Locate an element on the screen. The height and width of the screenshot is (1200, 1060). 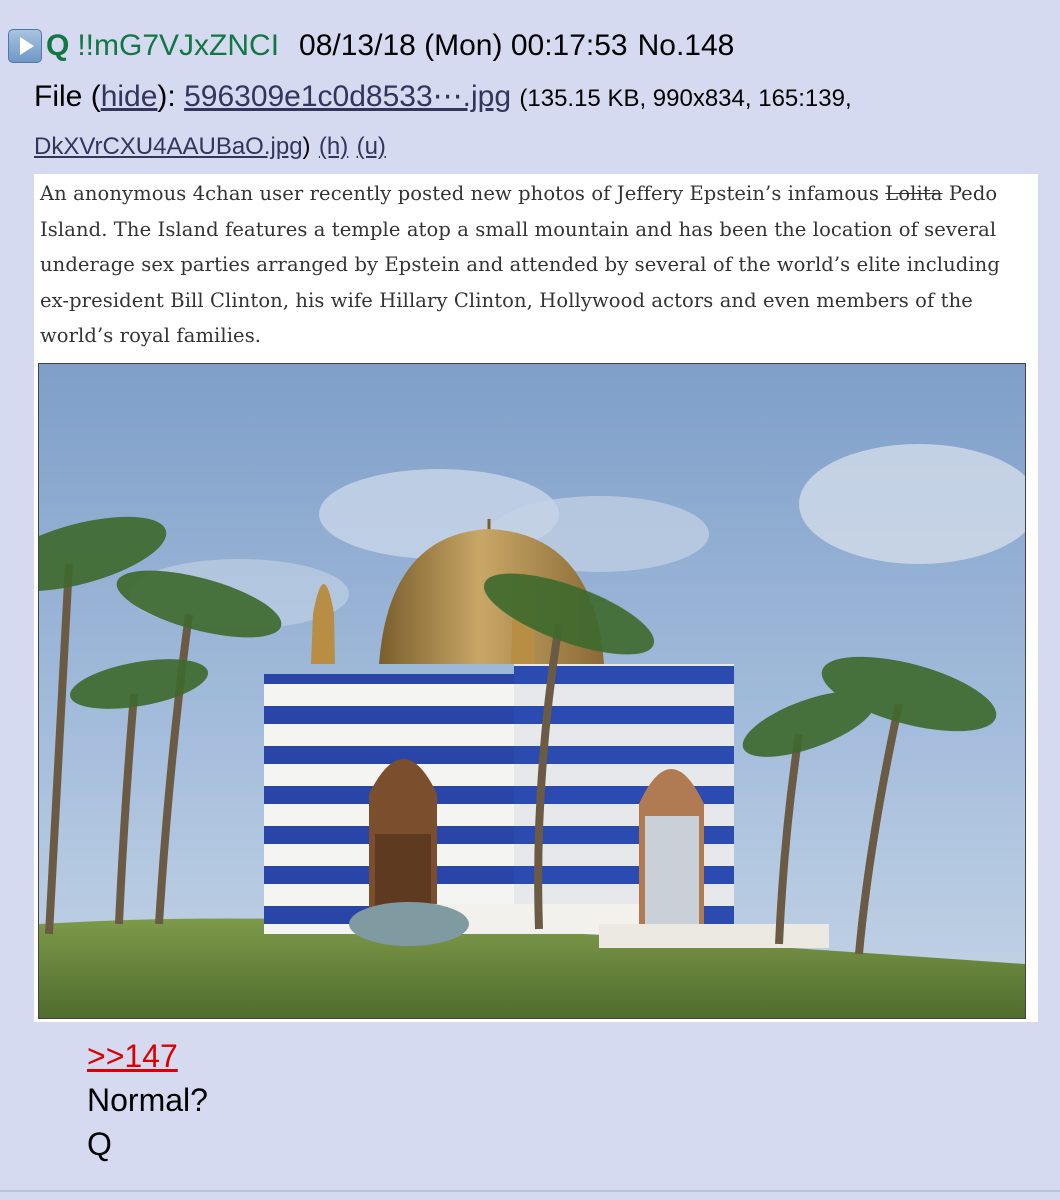
caption-struck-word: Lolita is located at coordinates (914, 193).